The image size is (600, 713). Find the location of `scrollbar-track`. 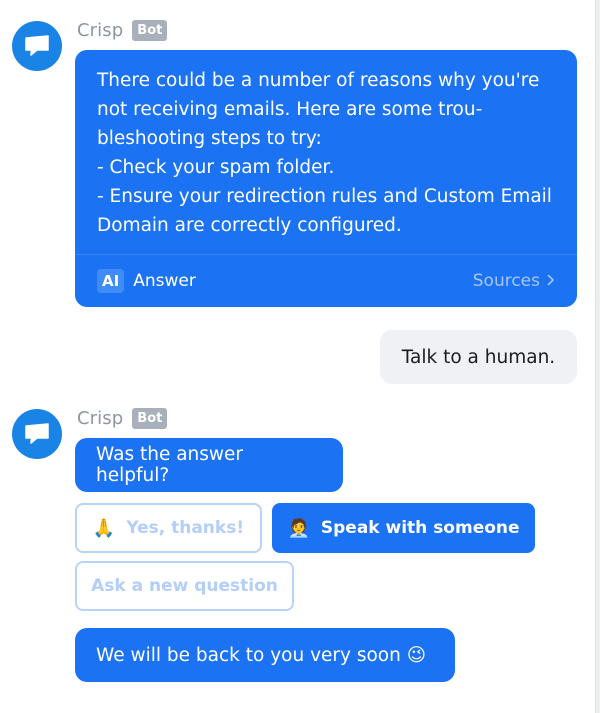

scrollbar-track is located at coordinates (597, 356).